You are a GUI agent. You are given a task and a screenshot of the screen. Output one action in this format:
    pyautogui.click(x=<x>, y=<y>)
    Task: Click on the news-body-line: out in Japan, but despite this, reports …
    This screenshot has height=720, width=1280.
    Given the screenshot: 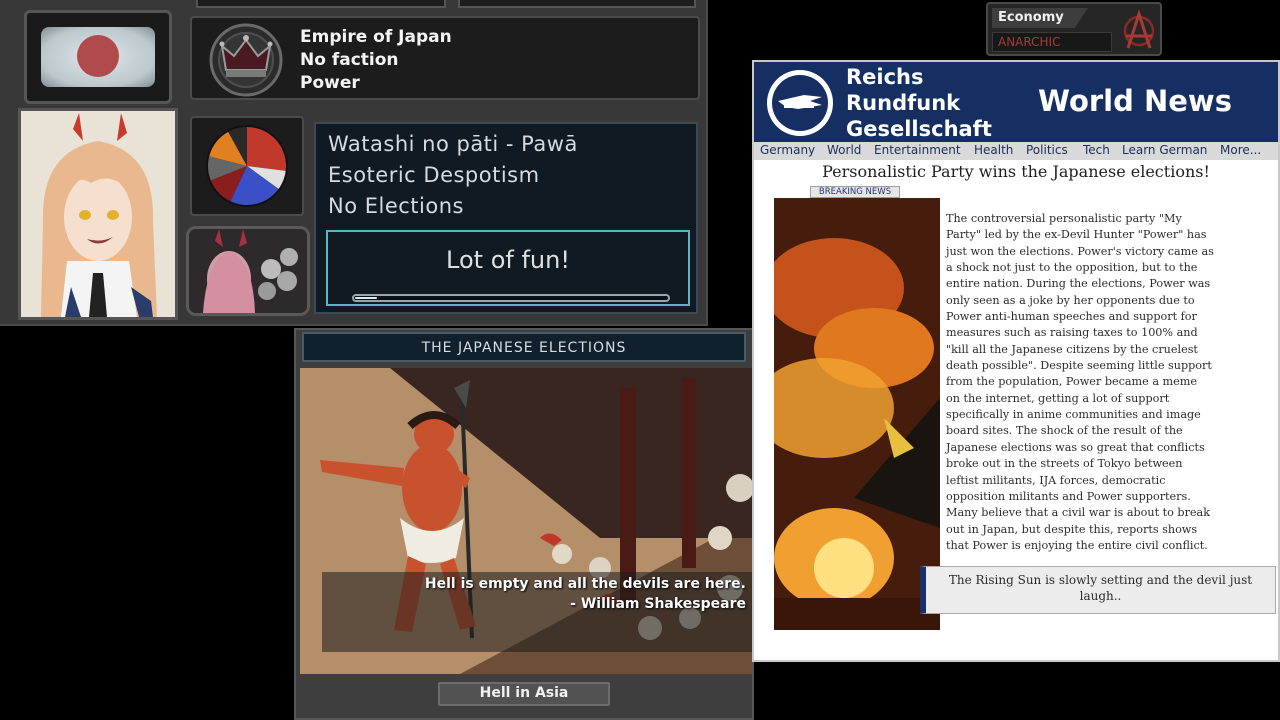 What is the action you would take?
    pyautogui.click(x=1072, y=529)
    